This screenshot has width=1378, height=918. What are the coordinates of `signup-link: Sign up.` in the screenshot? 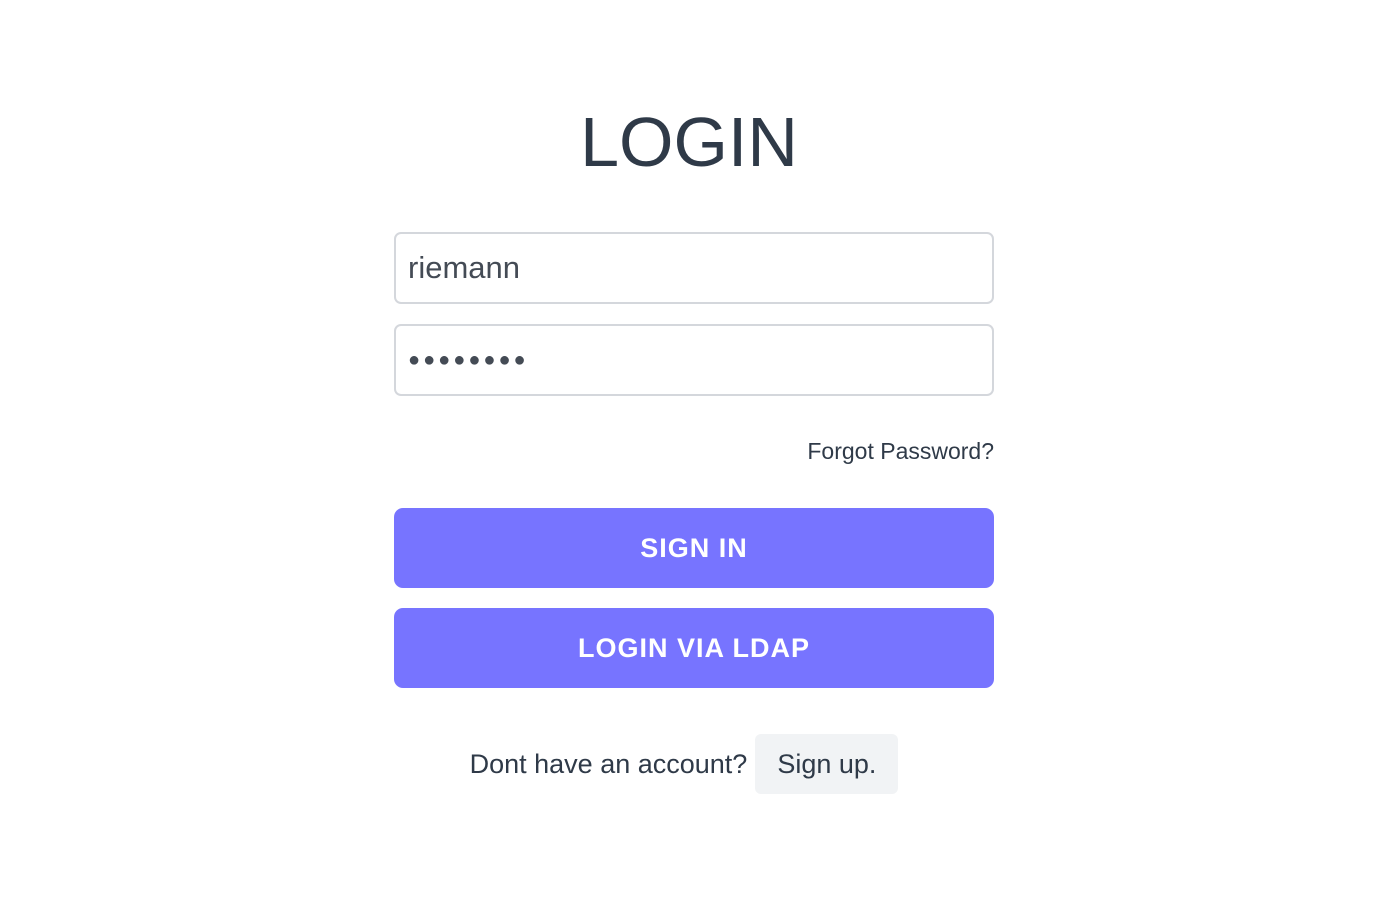 It's located at (827, 764).